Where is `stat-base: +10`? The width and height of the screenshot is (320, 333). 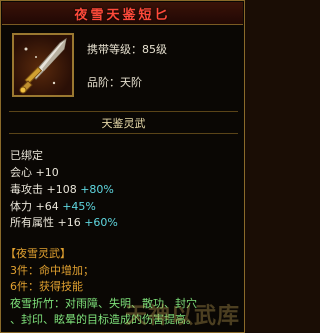
stat-base: +10 is located at coordinates (47, 172).